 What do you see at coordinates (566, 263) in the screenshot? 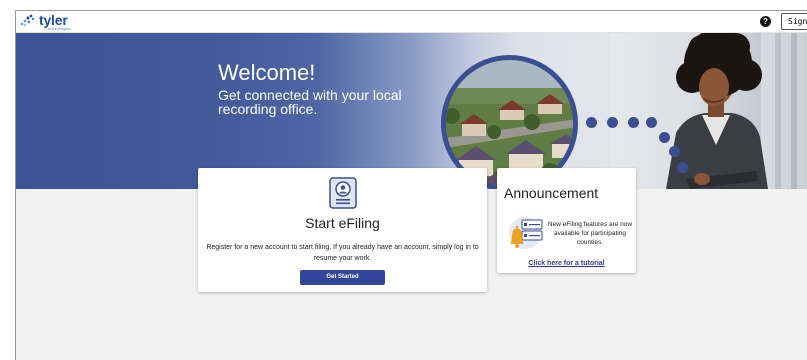
I see `tutorial-link: Click here for a tutorial` at bounding box center [566, 263].